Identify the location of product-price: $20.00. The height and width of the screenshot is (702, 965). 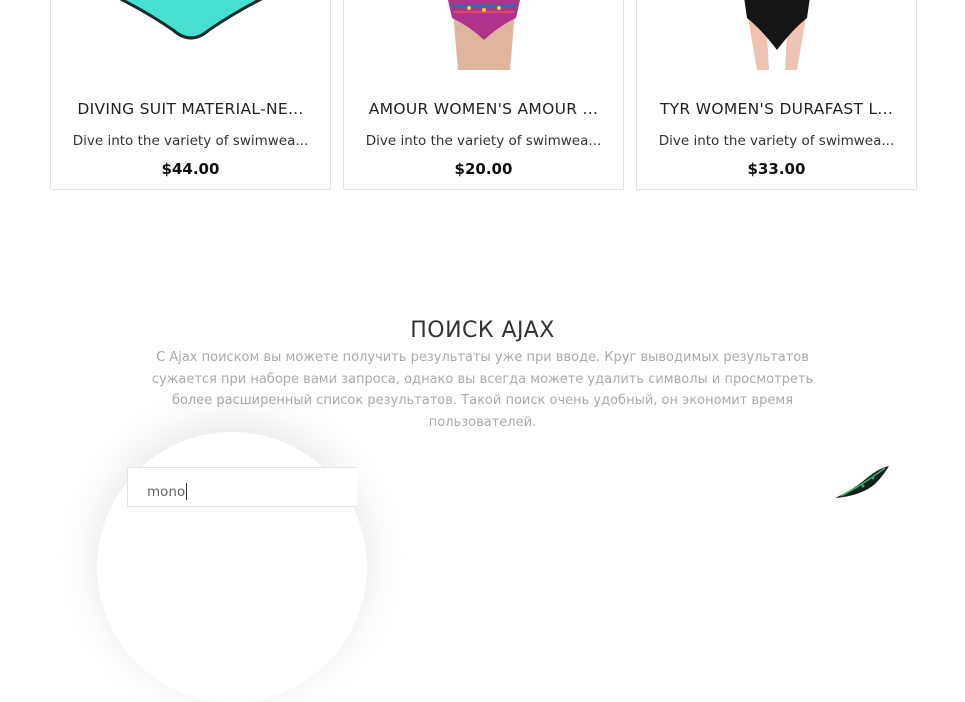
(483, 169).